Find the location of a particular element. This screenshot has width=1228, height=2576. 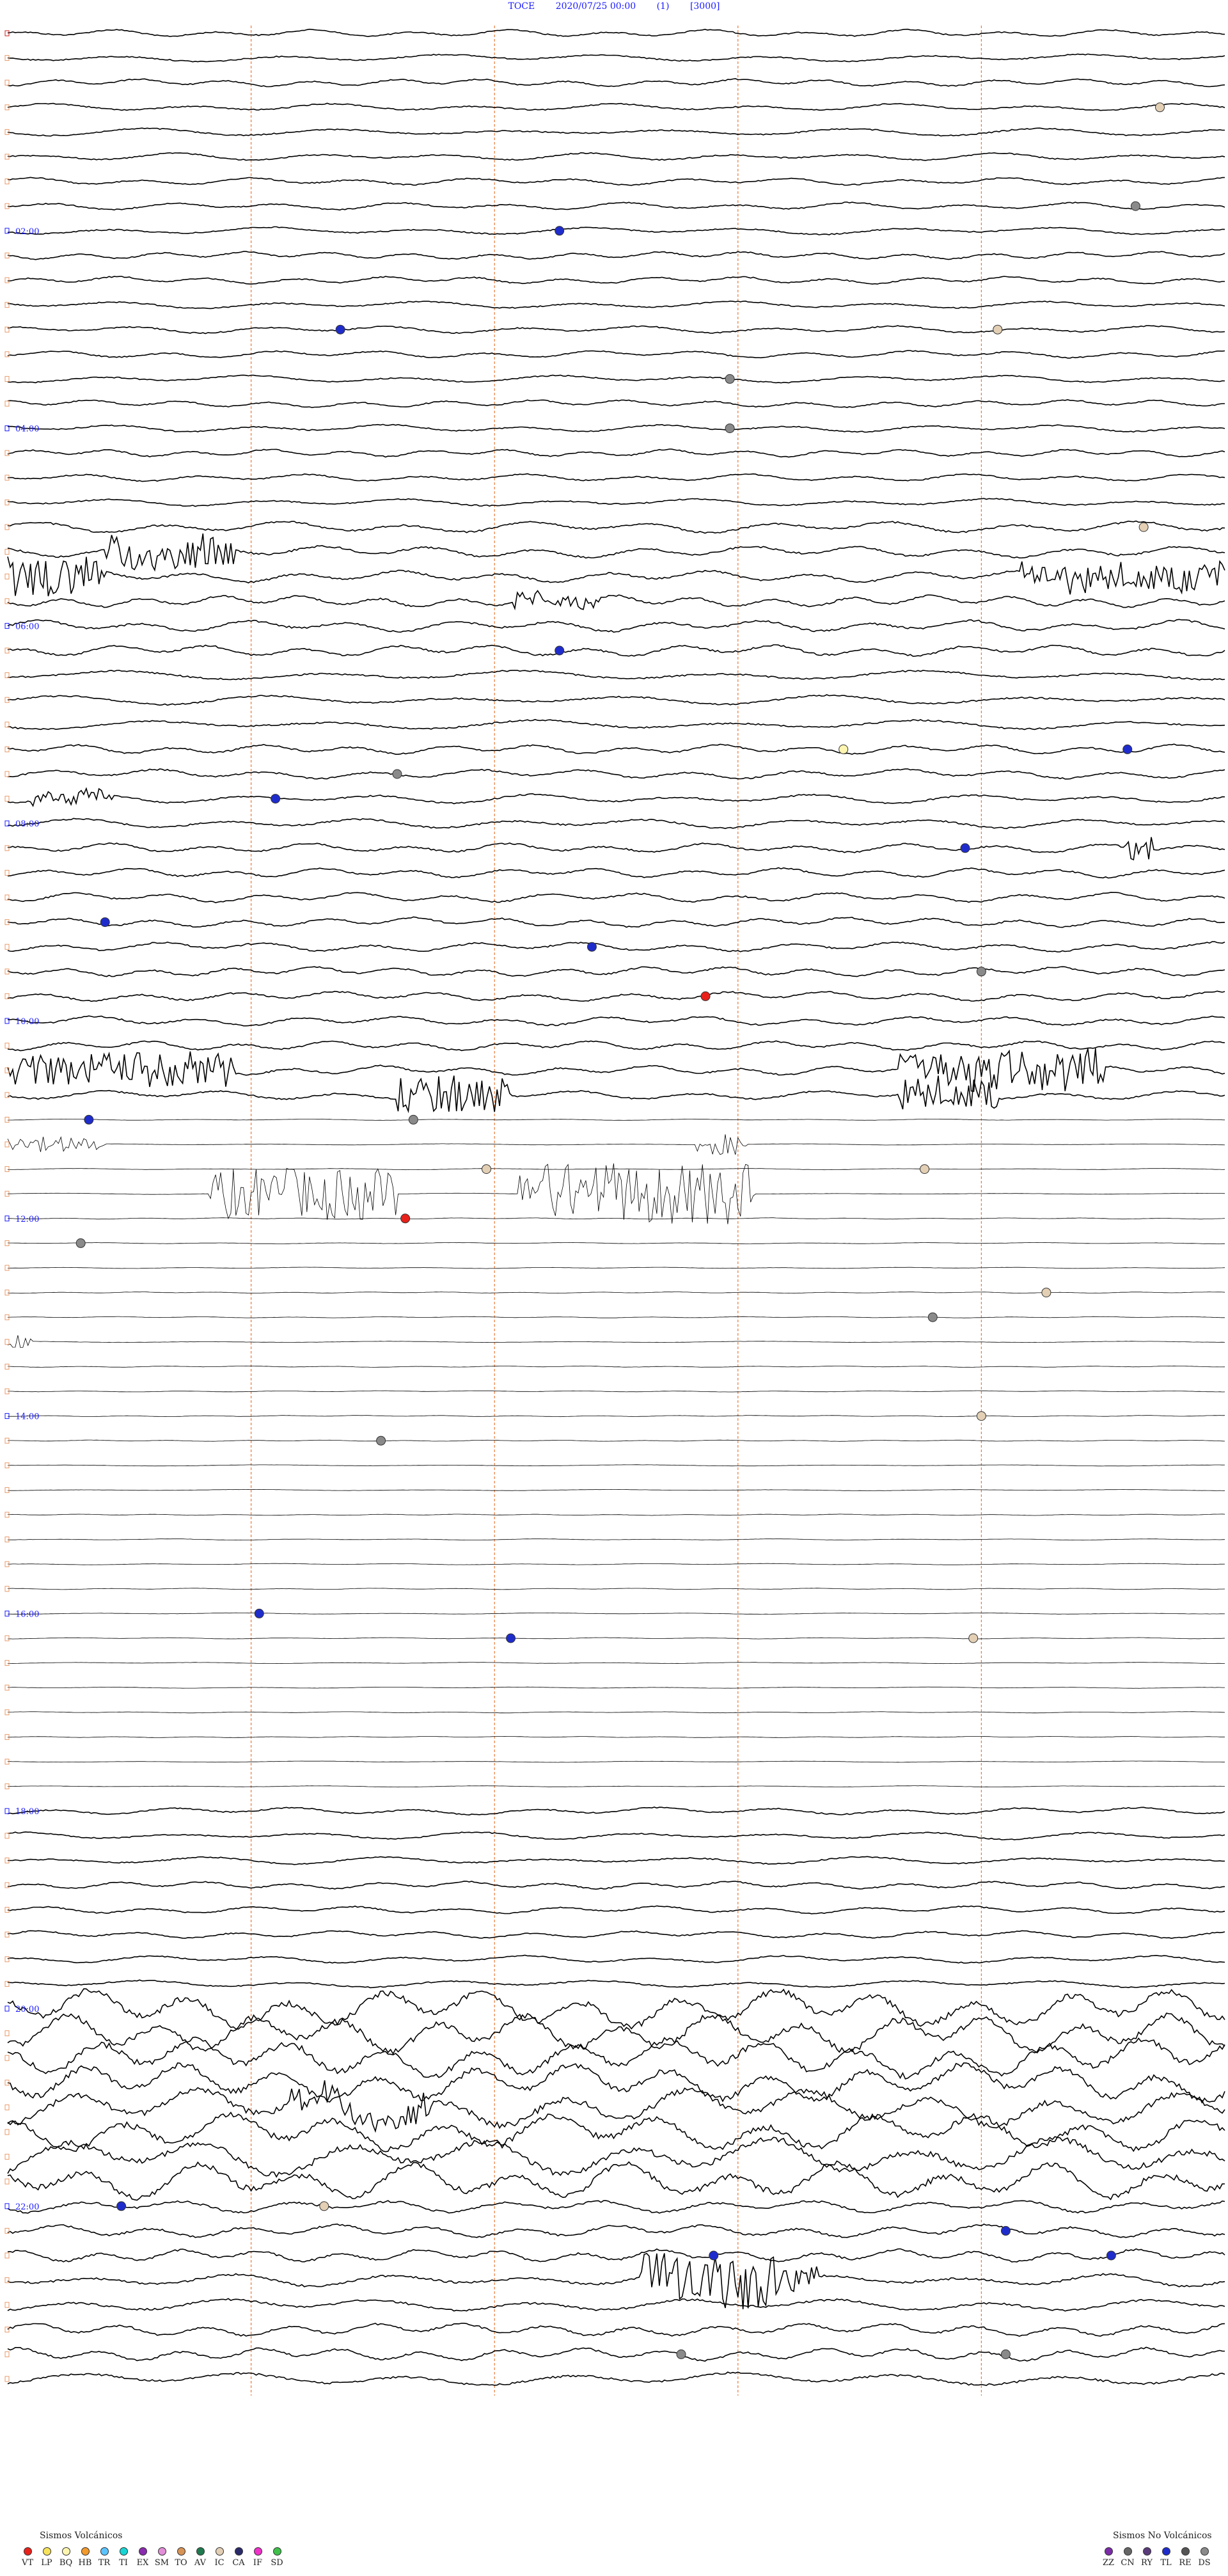

legend-code-ry: RY is located at coordinates (1147, 2563).